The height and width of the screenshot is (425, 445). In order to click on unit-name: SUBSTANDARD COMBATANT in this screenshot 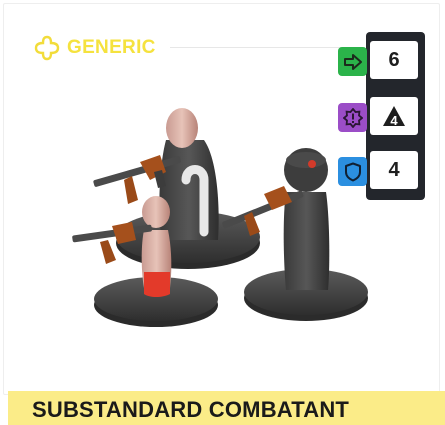, I will do `click(191, 409)`.